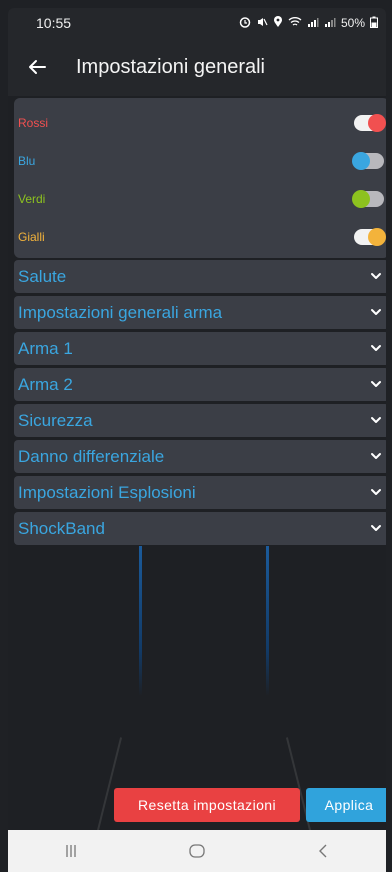  What do you see at coordinates (200, 123) in the screenshot?
I see `team-row-rossi: Rossi` at bounding box center [200, 123].